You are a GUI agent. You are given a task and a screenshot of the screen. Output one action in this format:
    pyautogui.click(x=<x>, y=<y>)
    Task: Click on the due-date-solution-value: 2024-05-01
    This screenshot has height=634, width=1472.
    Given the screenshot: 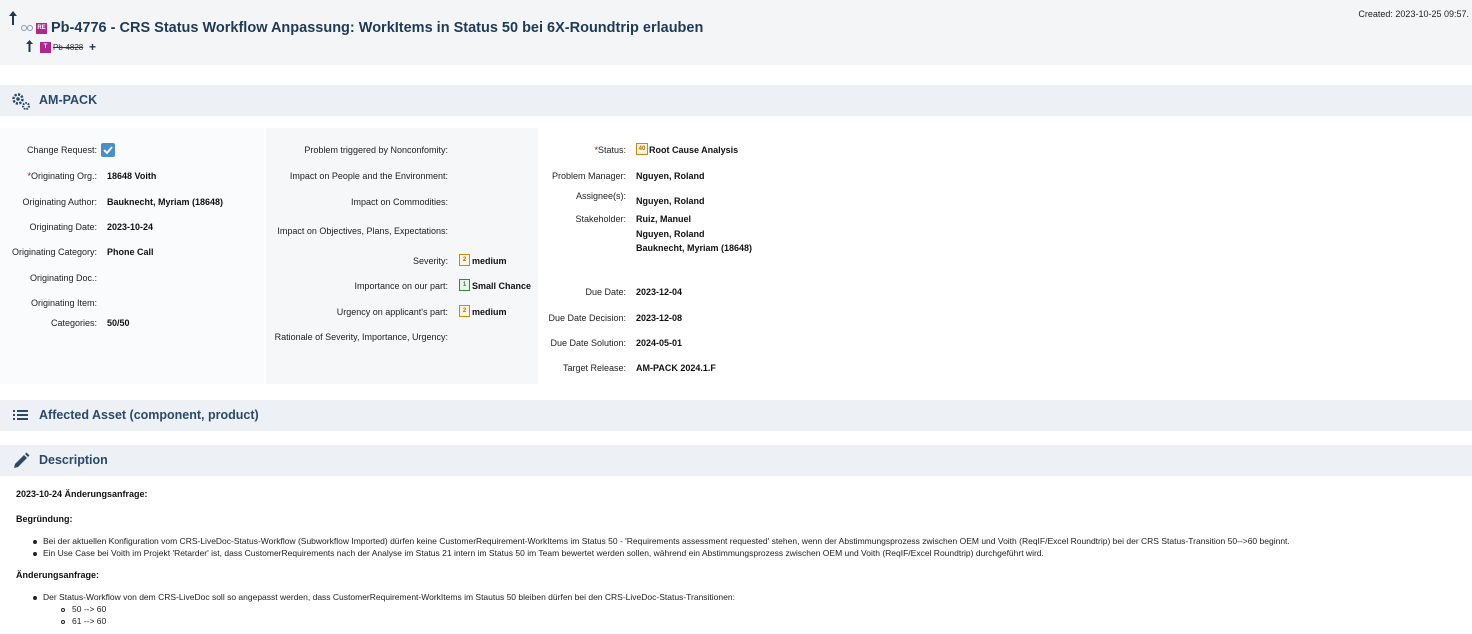 What is the action you would take?
    pyautogui.click(x=659, y=343)
    